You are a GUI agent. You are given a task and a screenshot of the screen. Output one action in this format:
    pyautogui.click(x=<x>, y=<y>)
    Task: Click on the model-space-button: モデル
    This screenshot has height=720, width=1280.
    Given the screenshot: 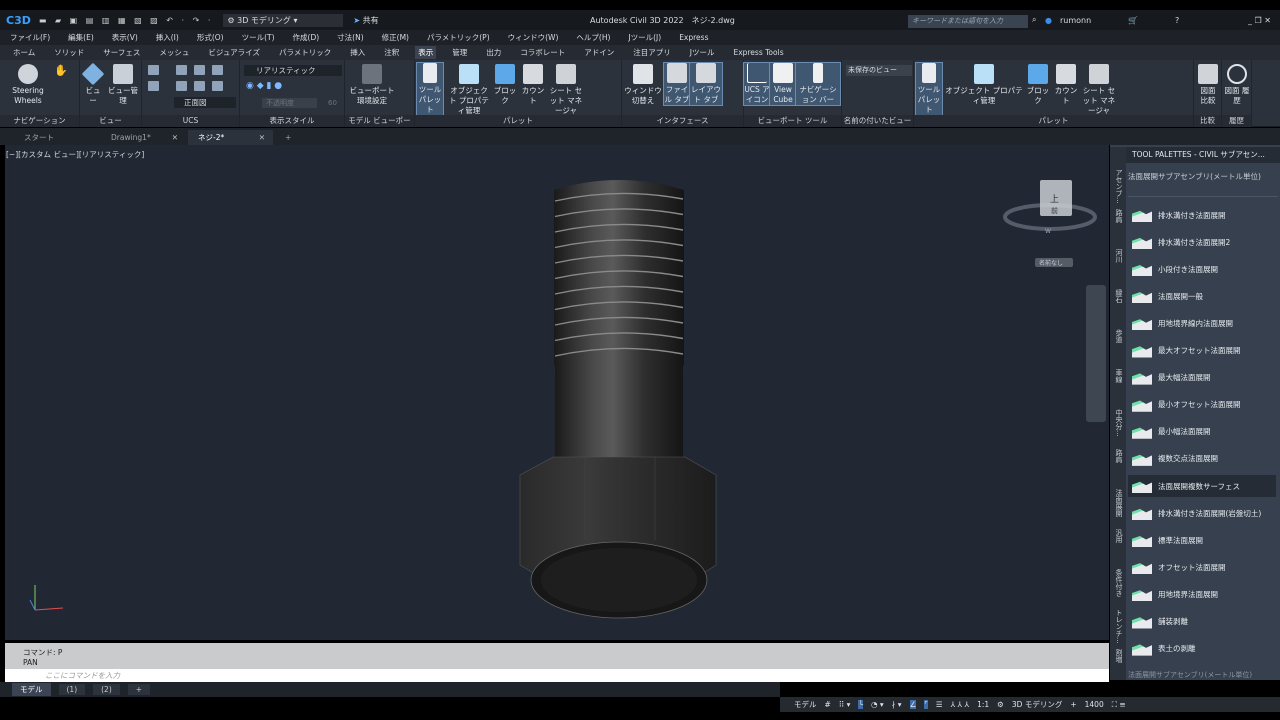 What is the action you would take?
    pyautogui.click(x=805, y=704)
    